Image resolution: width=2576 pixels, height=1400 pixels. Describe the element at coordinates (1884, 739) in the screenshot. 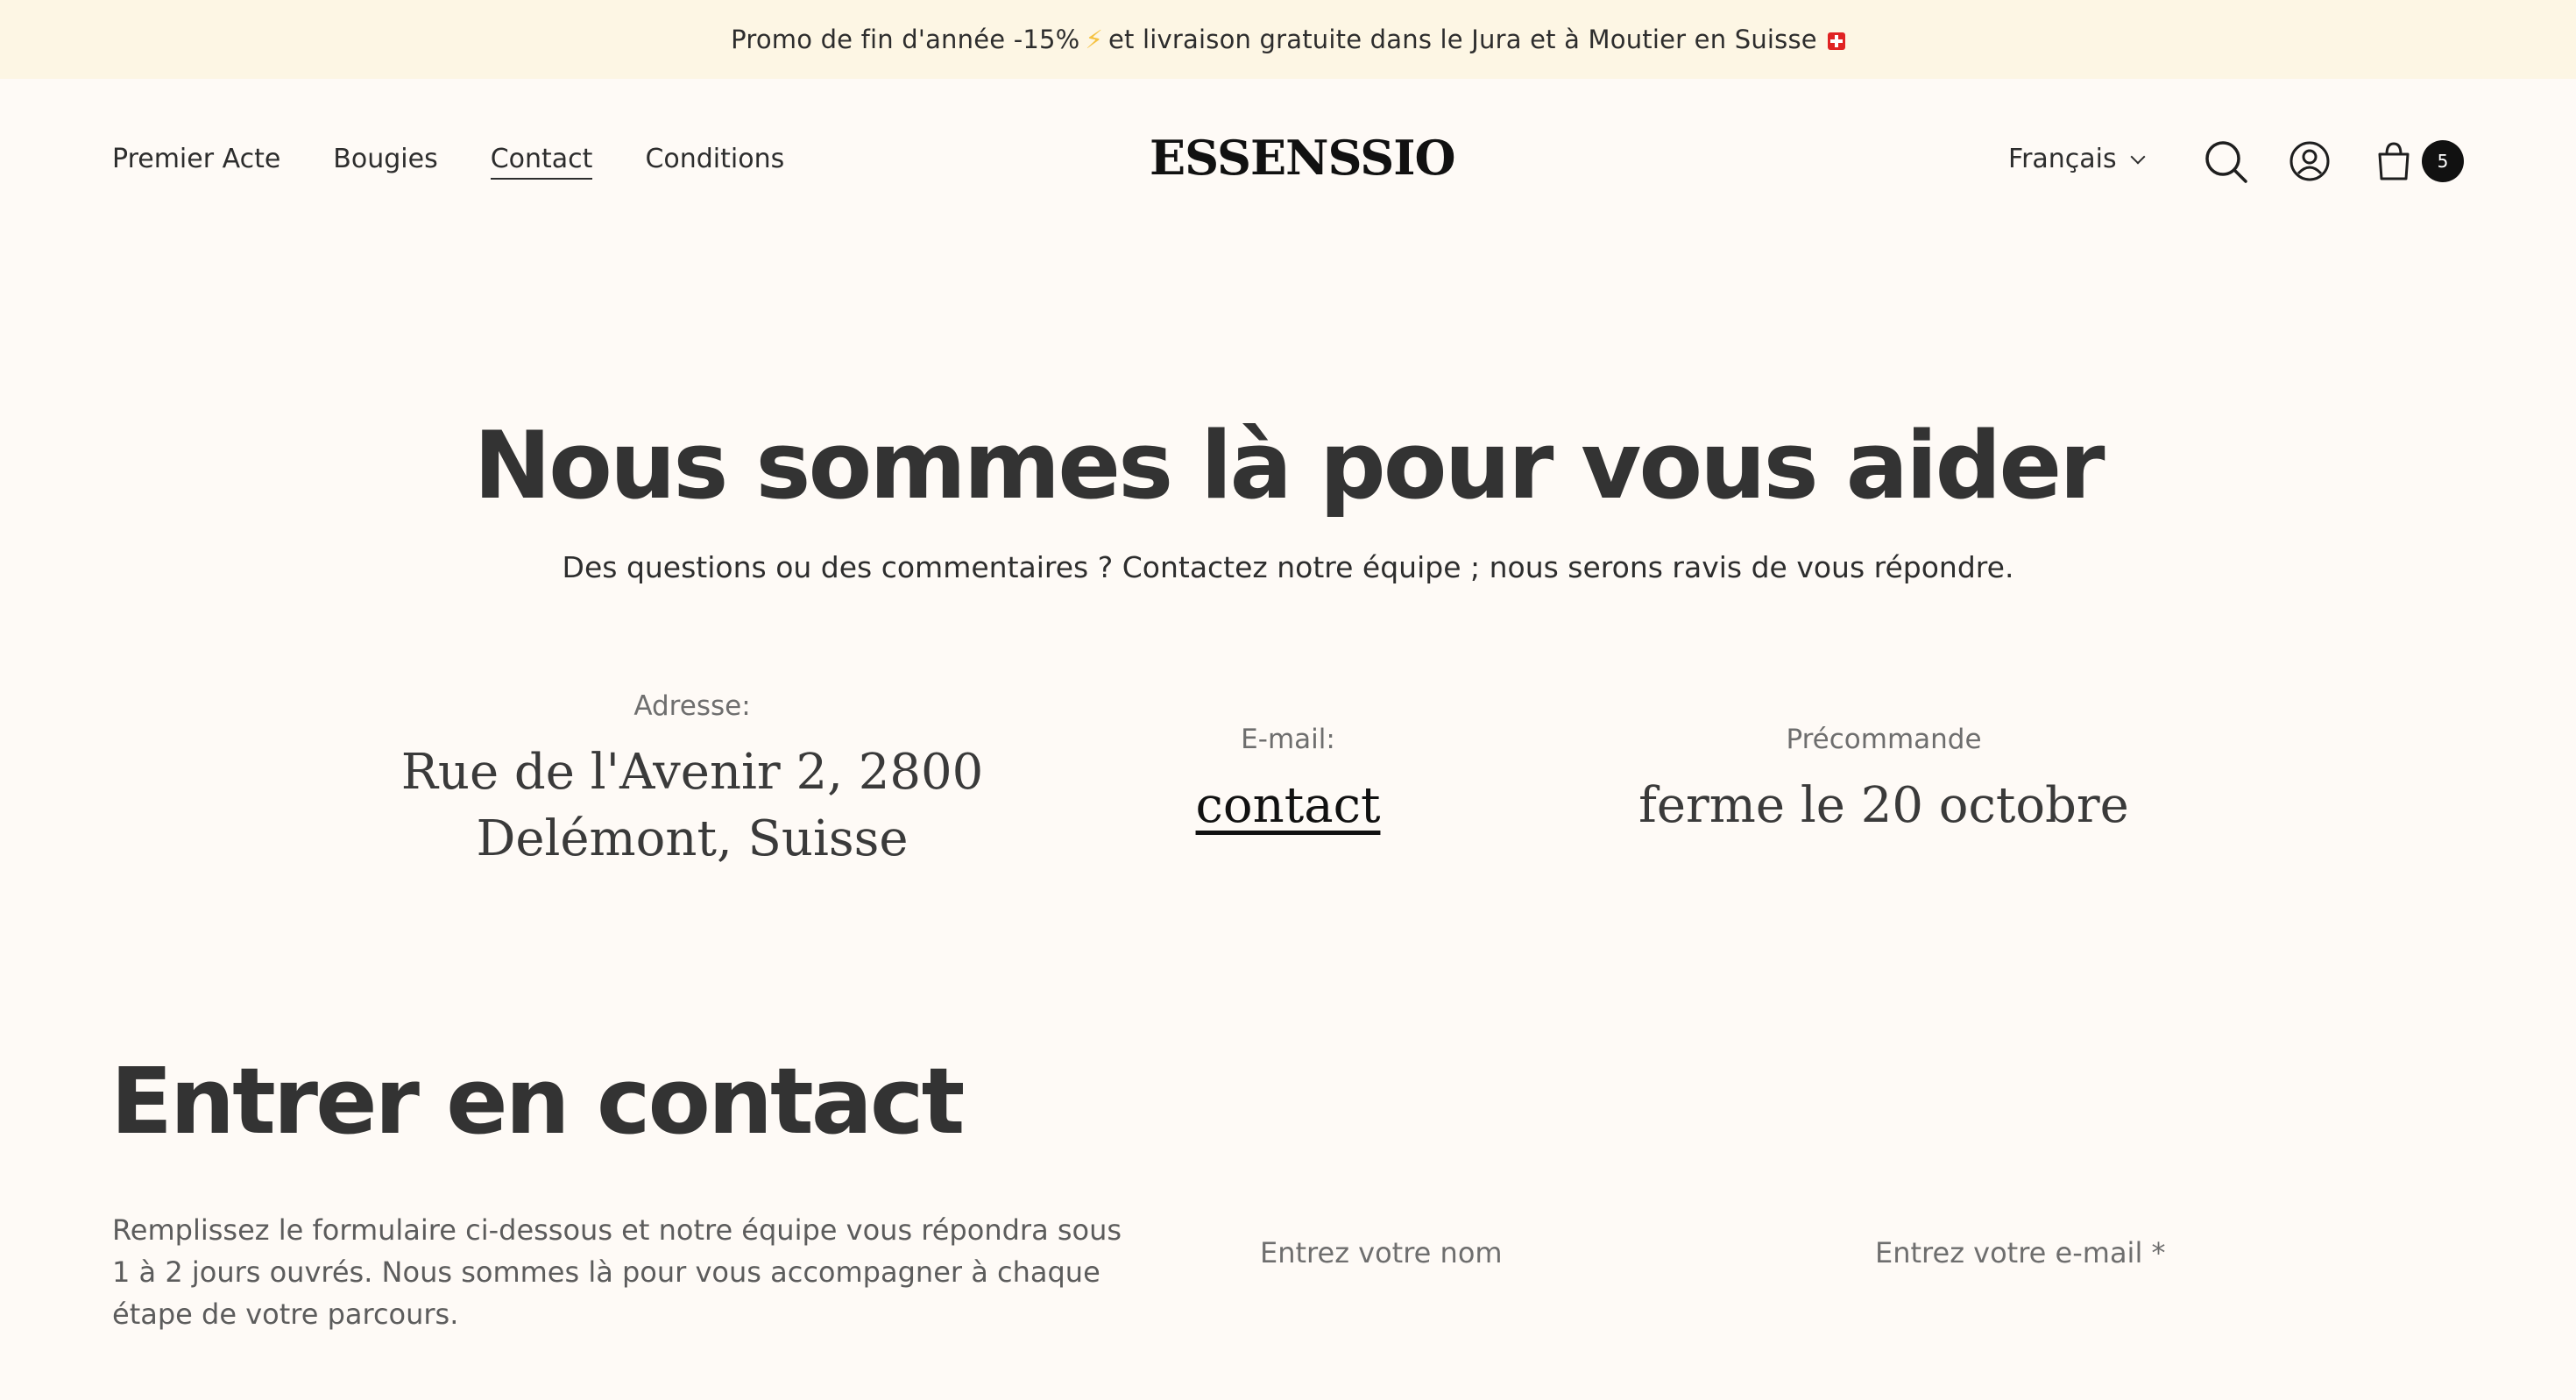

I see `preorder-label: Précommande` at that location.